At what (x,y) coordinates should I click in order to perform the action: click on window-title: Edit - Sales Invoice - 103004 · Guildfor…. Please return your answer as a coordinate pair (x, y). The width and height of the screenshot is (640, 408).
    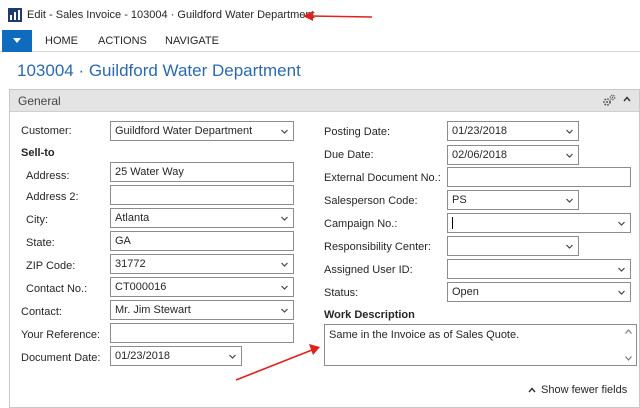
    Looking at the image, I should click on (171, 15).